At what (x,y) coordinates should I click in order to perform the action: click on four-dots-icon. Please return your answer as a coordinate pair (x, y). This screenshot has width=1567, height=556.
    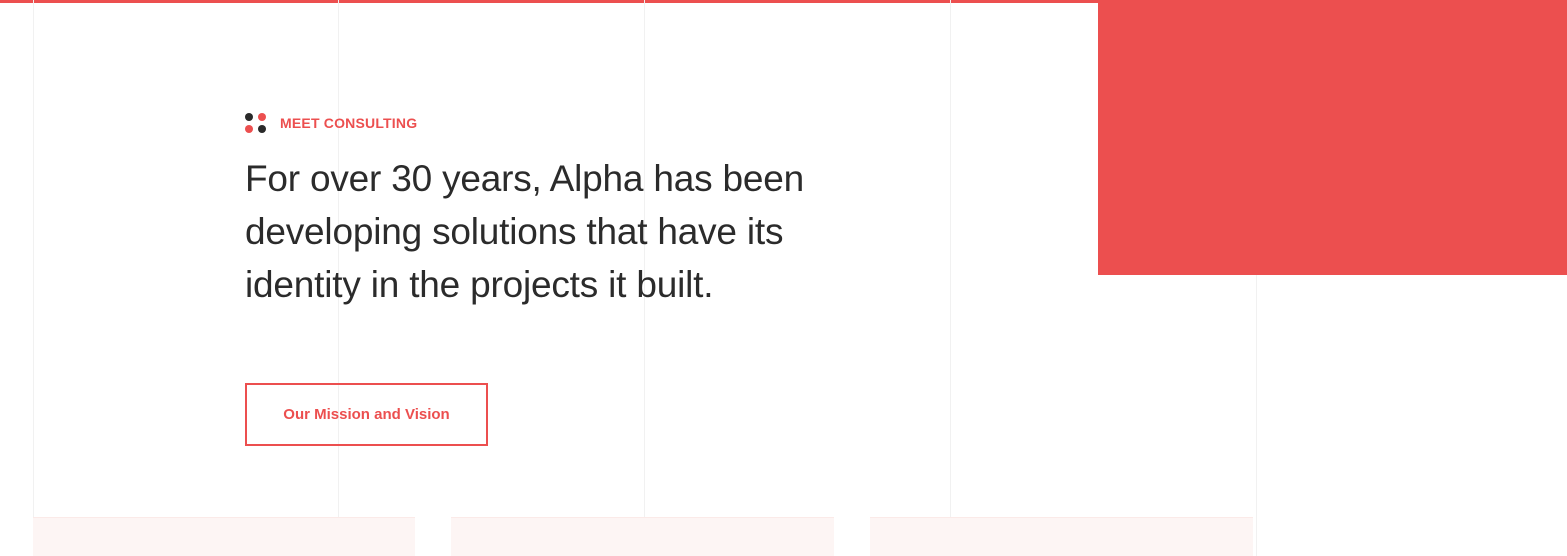
    Looking at the image, I should click on (255, 123).